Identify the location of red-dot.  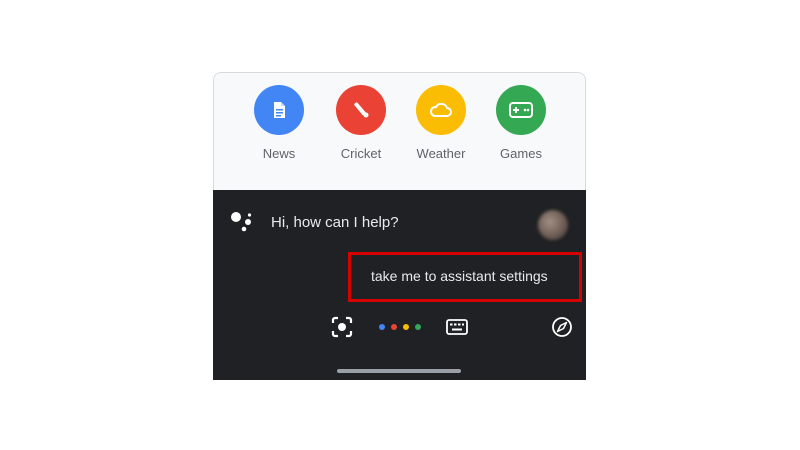
(394, 327).